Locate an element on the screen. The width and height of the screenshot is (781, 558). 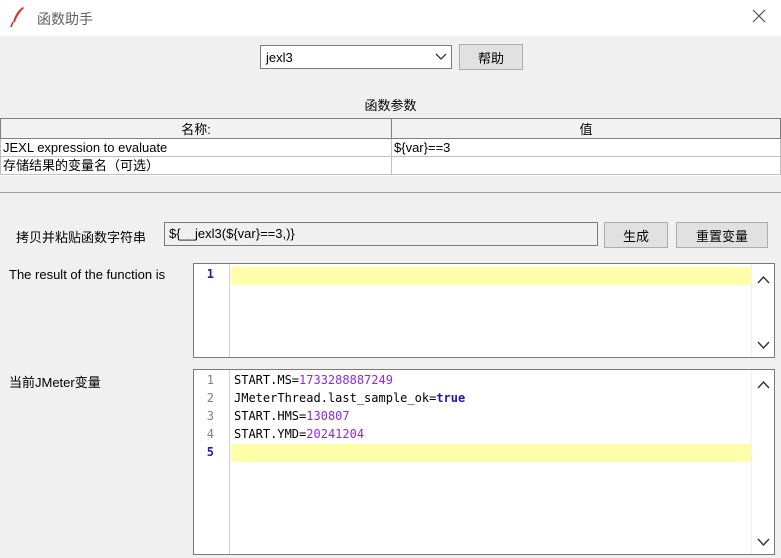
generate-button: 生成 is located at coordinates (636, 235).